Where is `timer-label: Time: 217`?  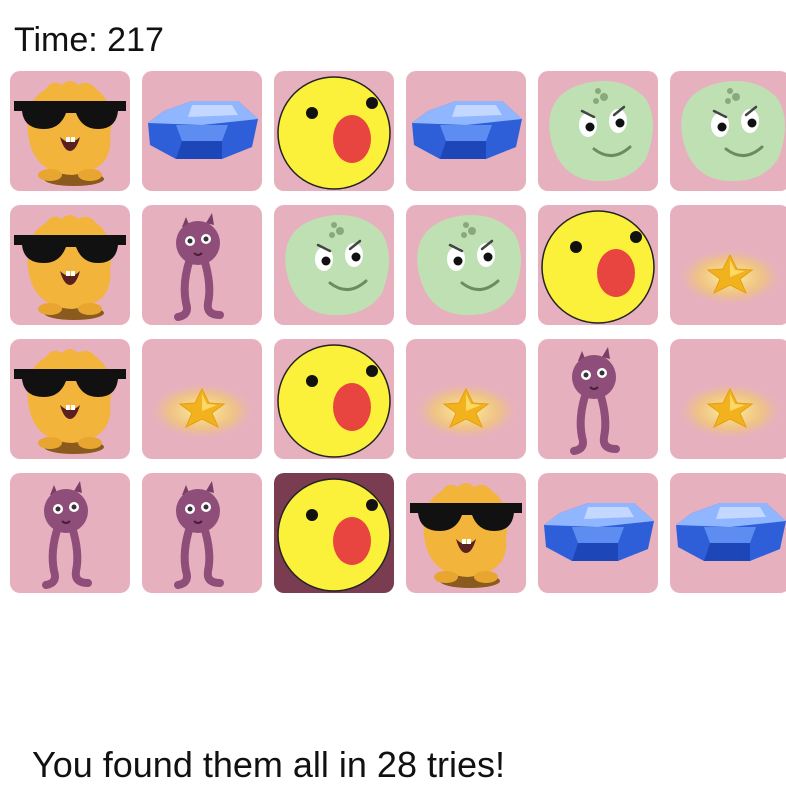 timer-label: Time: 217 is located at coordinates (89, 40).